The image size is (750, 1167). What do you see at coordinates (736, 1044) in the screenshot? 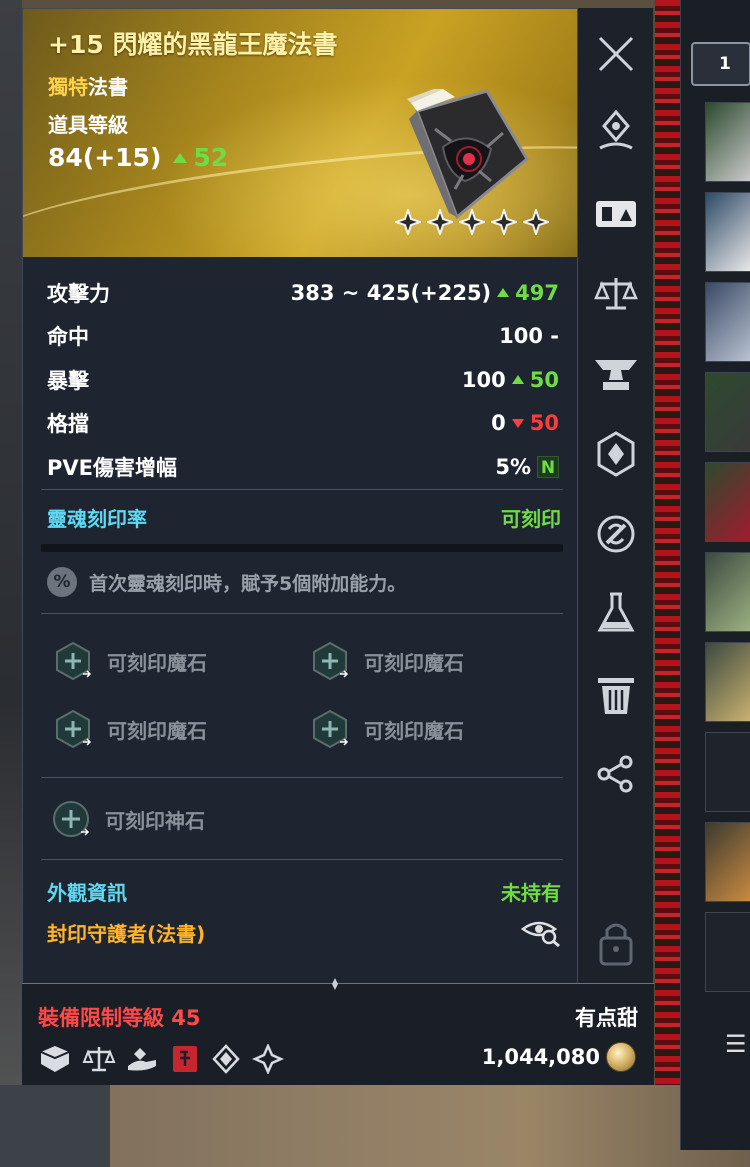
I see `list-menu-icon: ☰` at bounding box center [736, 1044].